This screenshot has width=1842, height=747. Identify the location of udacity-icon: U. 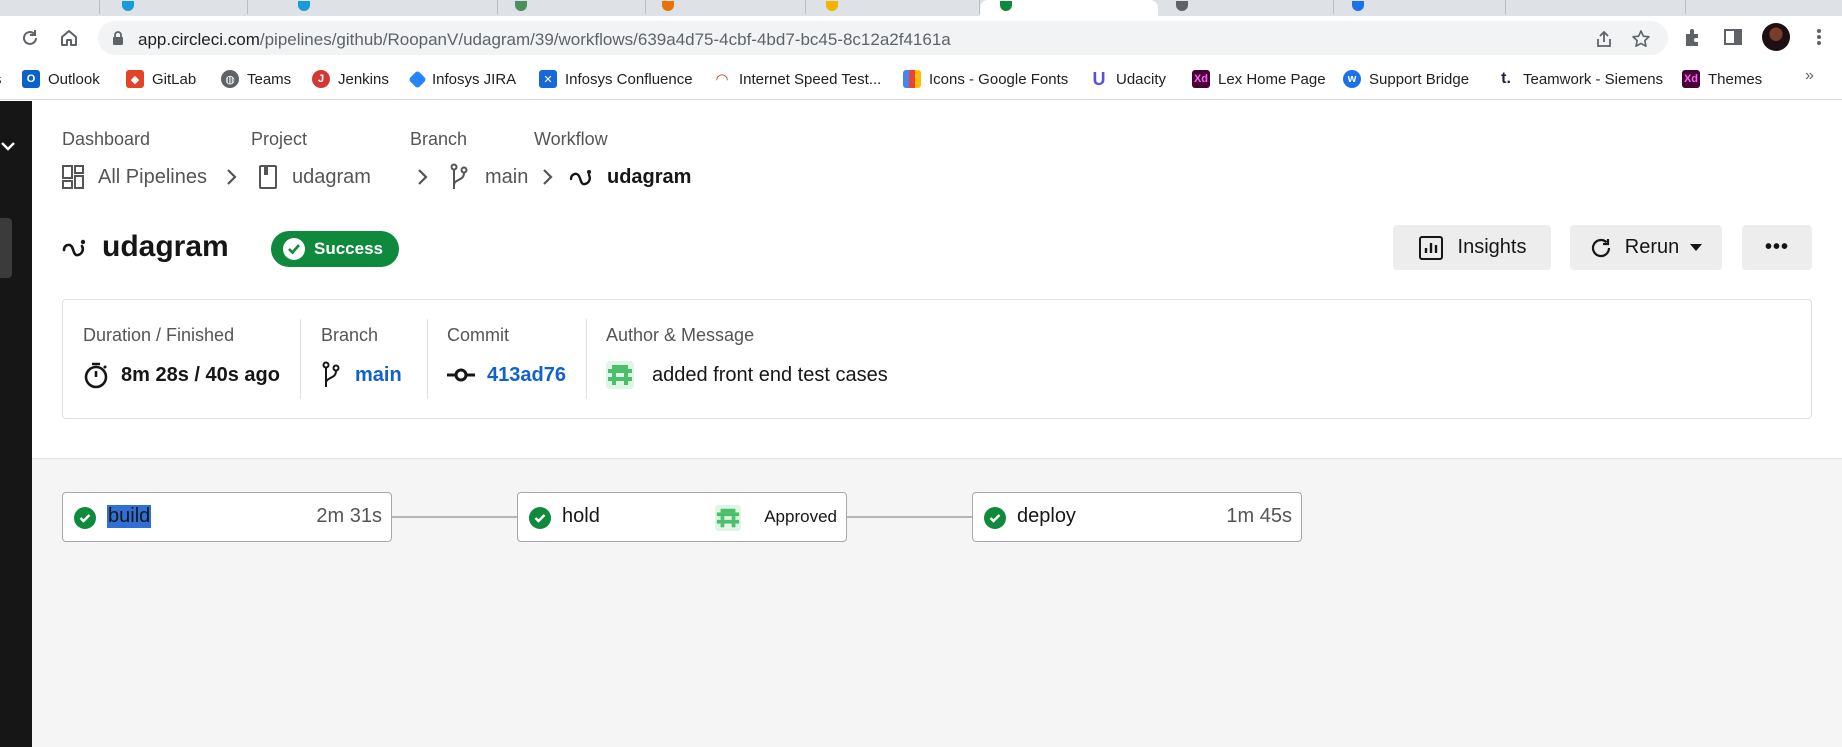
(1099, 79).